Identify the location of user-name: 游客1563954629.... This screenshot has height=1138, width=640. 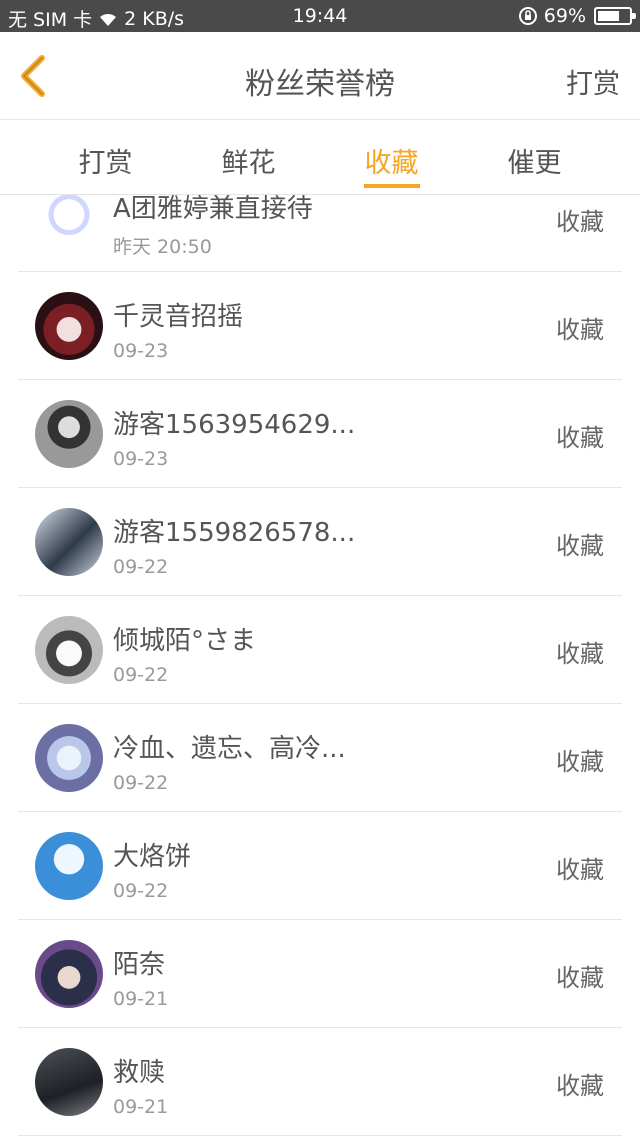
(234, 425).